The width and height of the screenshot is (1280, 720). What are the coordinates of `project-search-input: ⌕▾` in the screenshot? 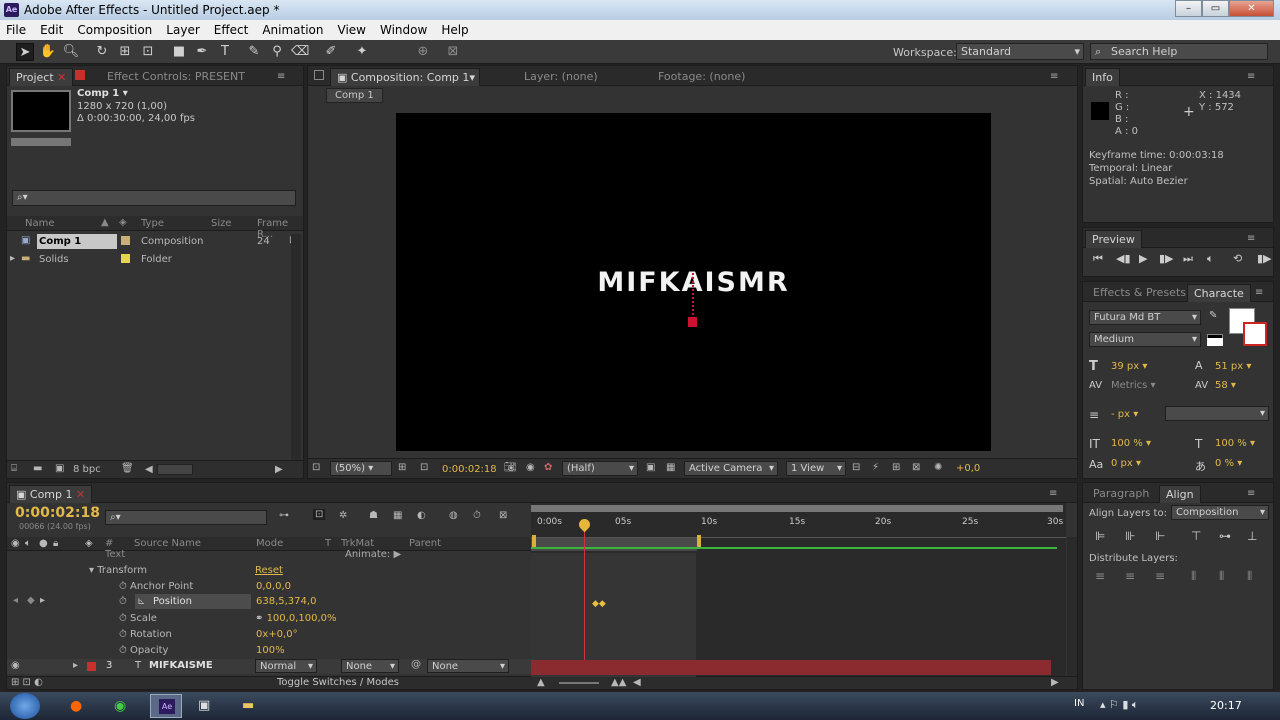 It's located at (154, 198).